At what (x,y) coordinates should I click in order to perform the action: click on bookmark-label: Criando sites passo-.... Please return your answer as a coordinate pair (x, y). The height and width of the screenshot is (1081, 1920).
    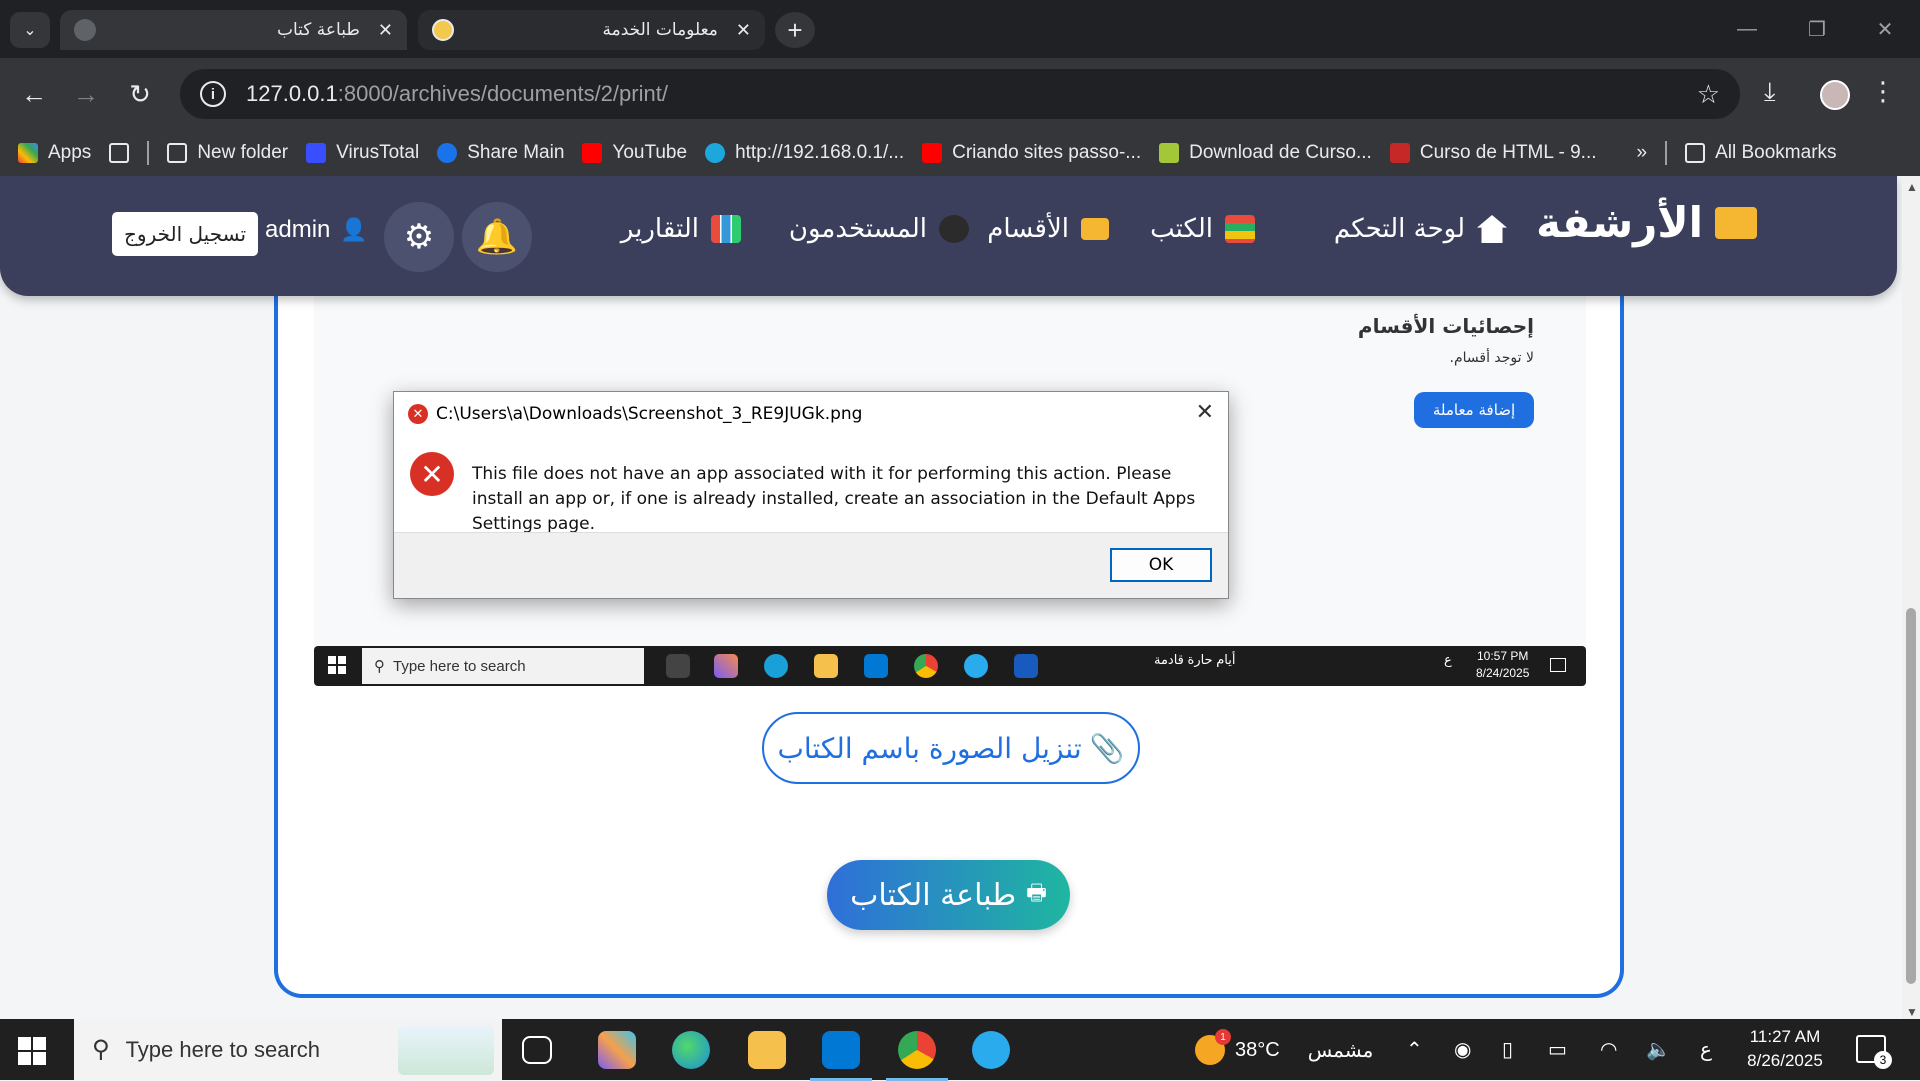
    Looking at the image, I should click on (1047, 152).